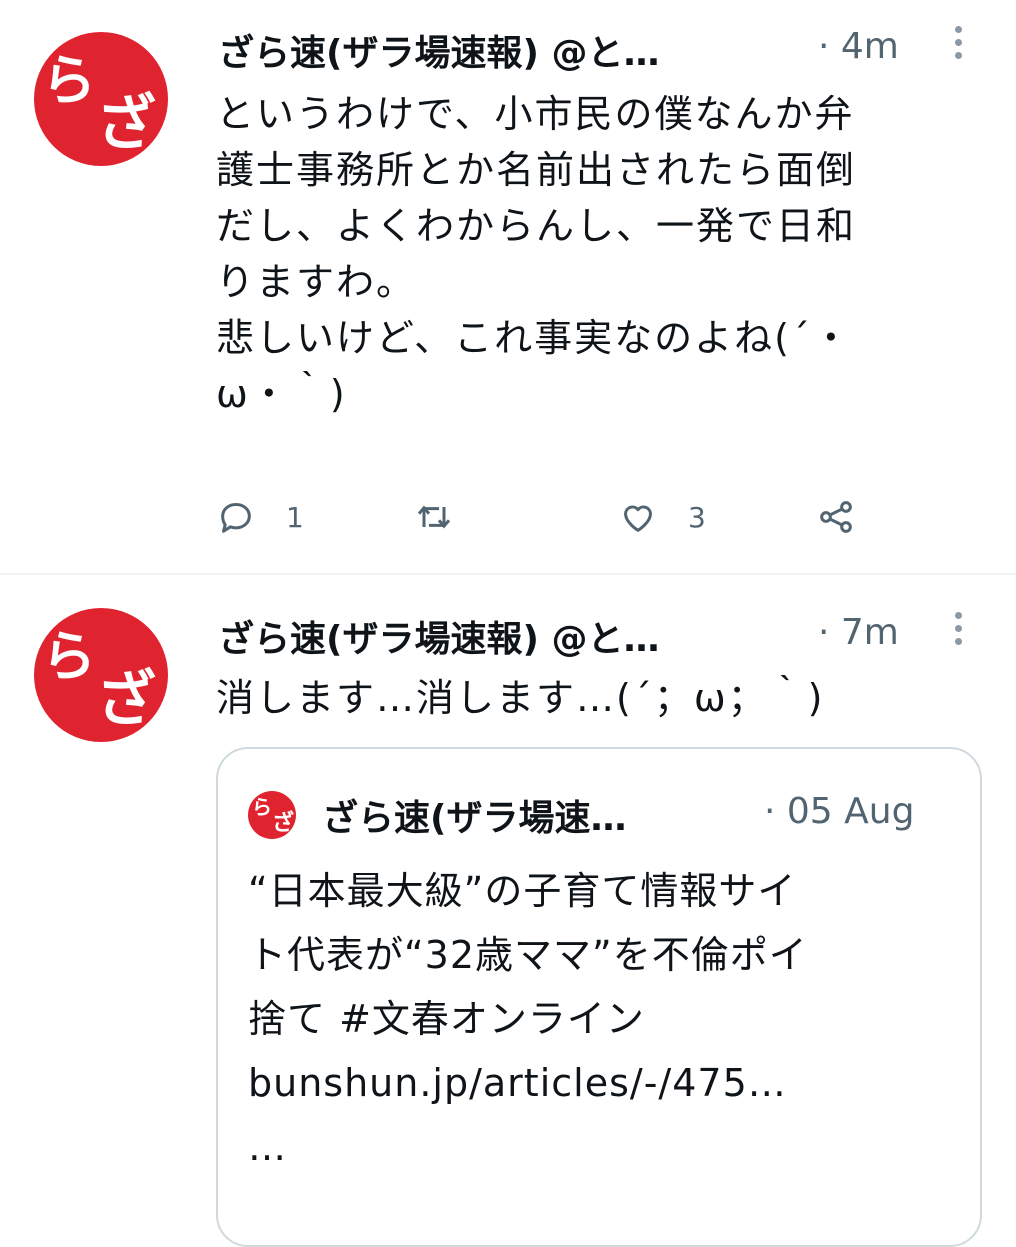  I want to click on tweet-header: ざら速(ザラ場速報) @と… · 4m, so click(617, 49).